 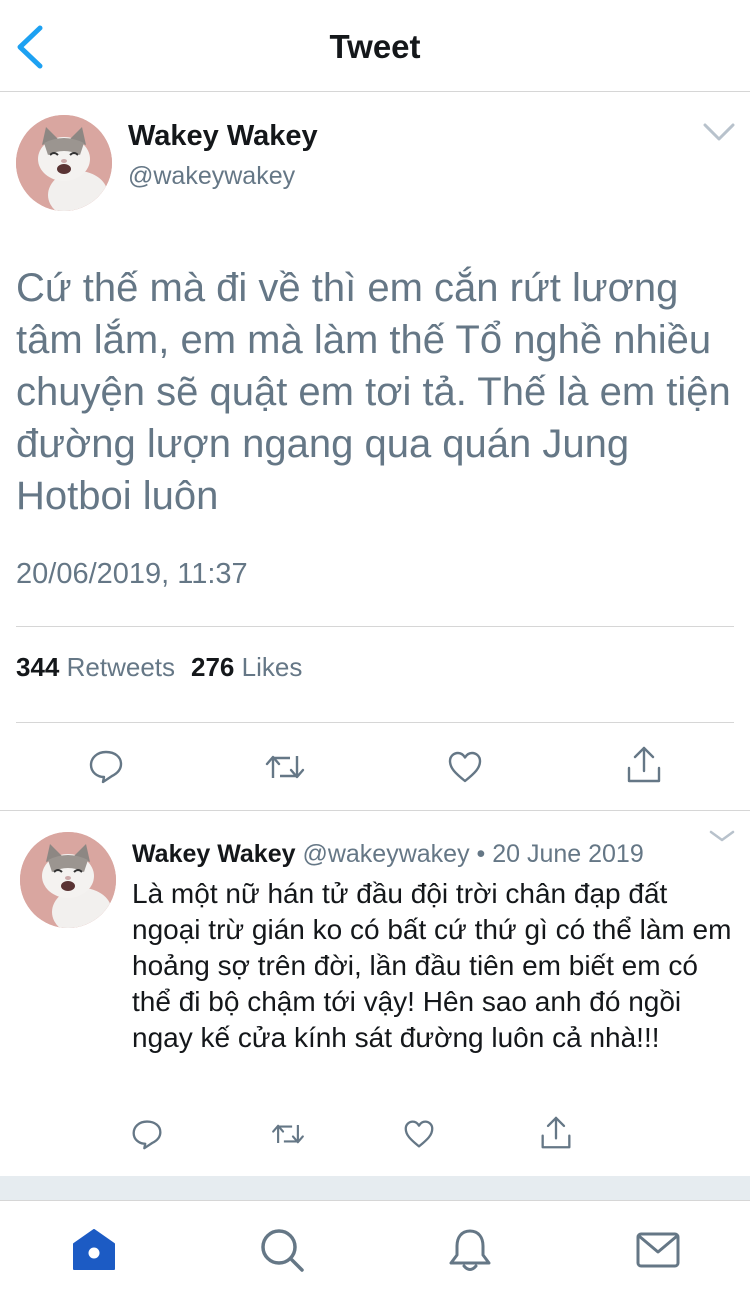 I want to click on home-icon, so click(x=94, y=1249).